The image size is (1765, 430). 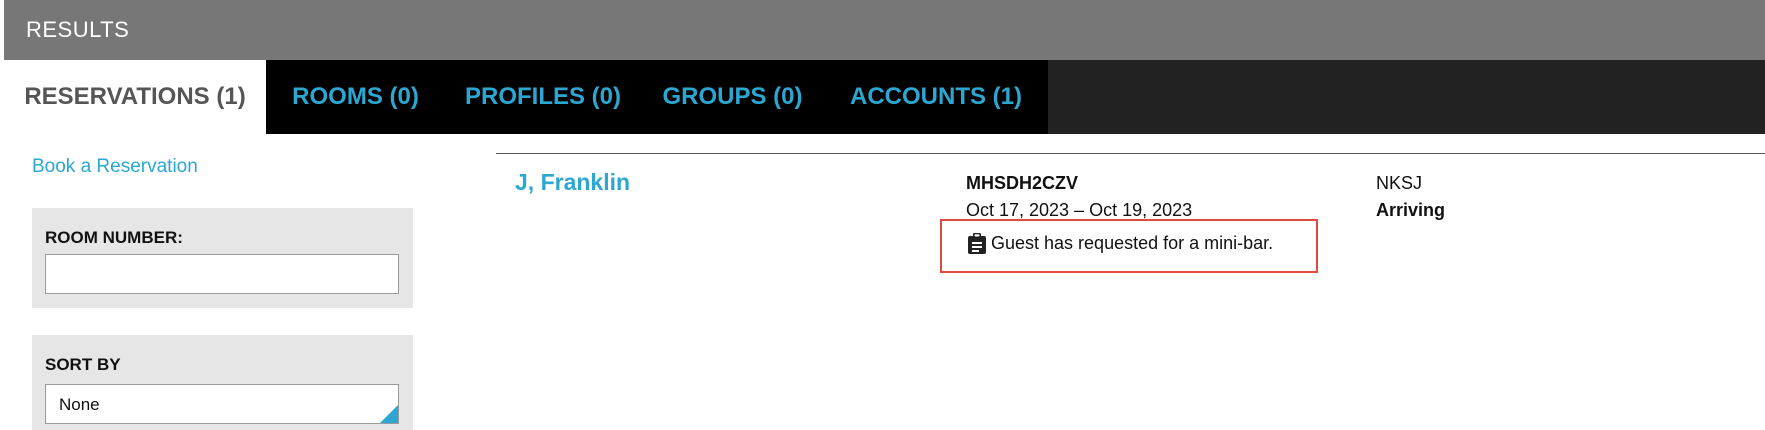 I want to click on tab-groups: GROUPS (0), so click(x=732, y=97).